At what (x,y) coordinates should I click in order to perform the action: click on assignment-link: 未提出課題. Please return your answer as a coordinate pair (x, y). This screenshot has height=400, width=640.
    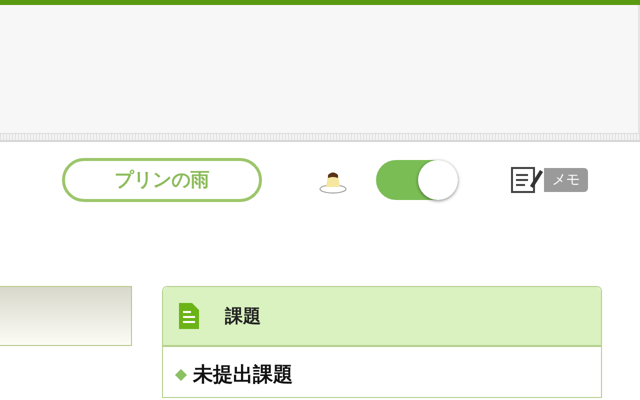
    Looking at the image, I should click on (243, 374).